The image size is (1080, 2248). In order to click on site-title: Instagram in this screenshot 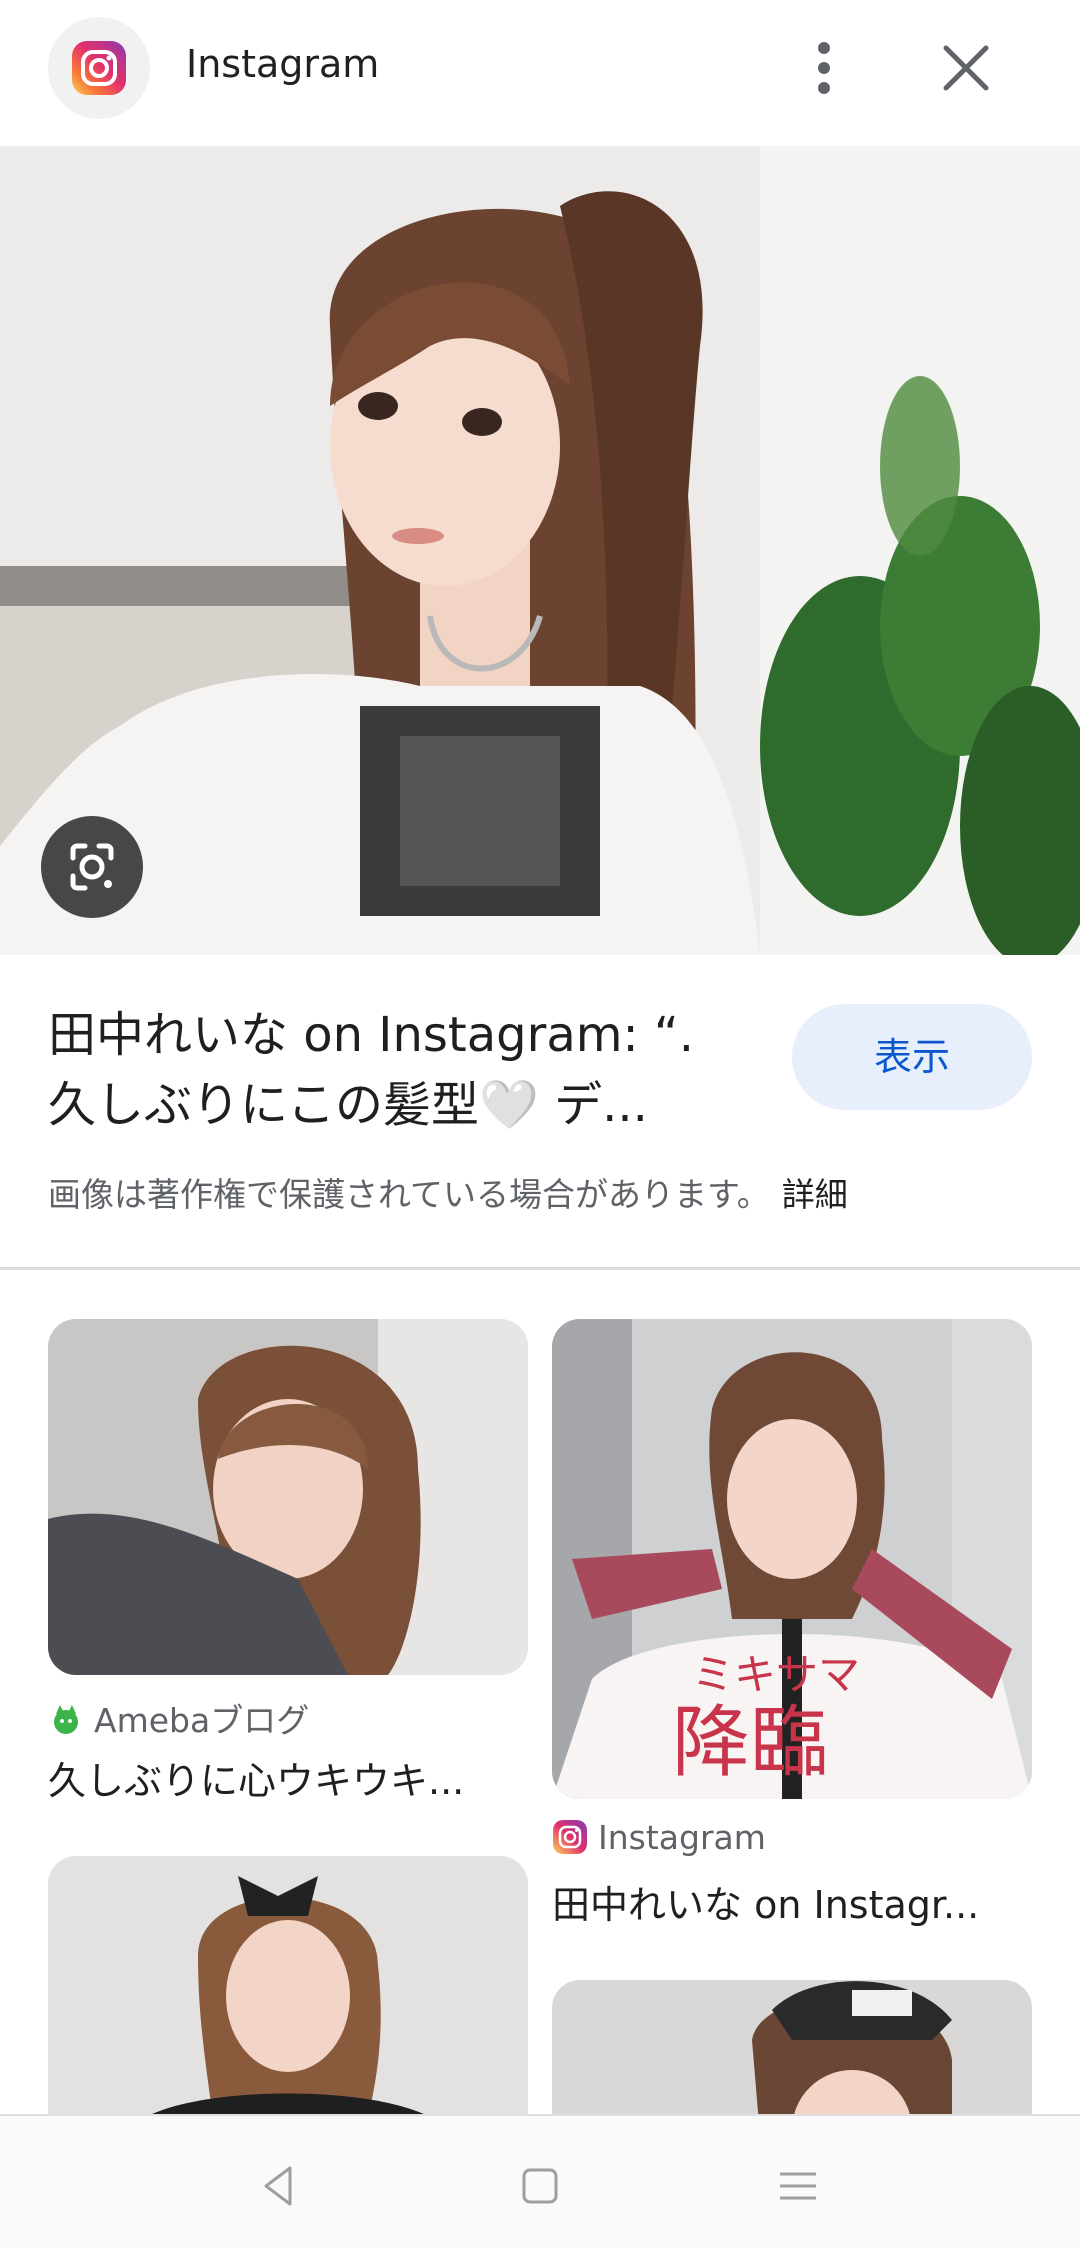, I will do `click(283, 64)`.